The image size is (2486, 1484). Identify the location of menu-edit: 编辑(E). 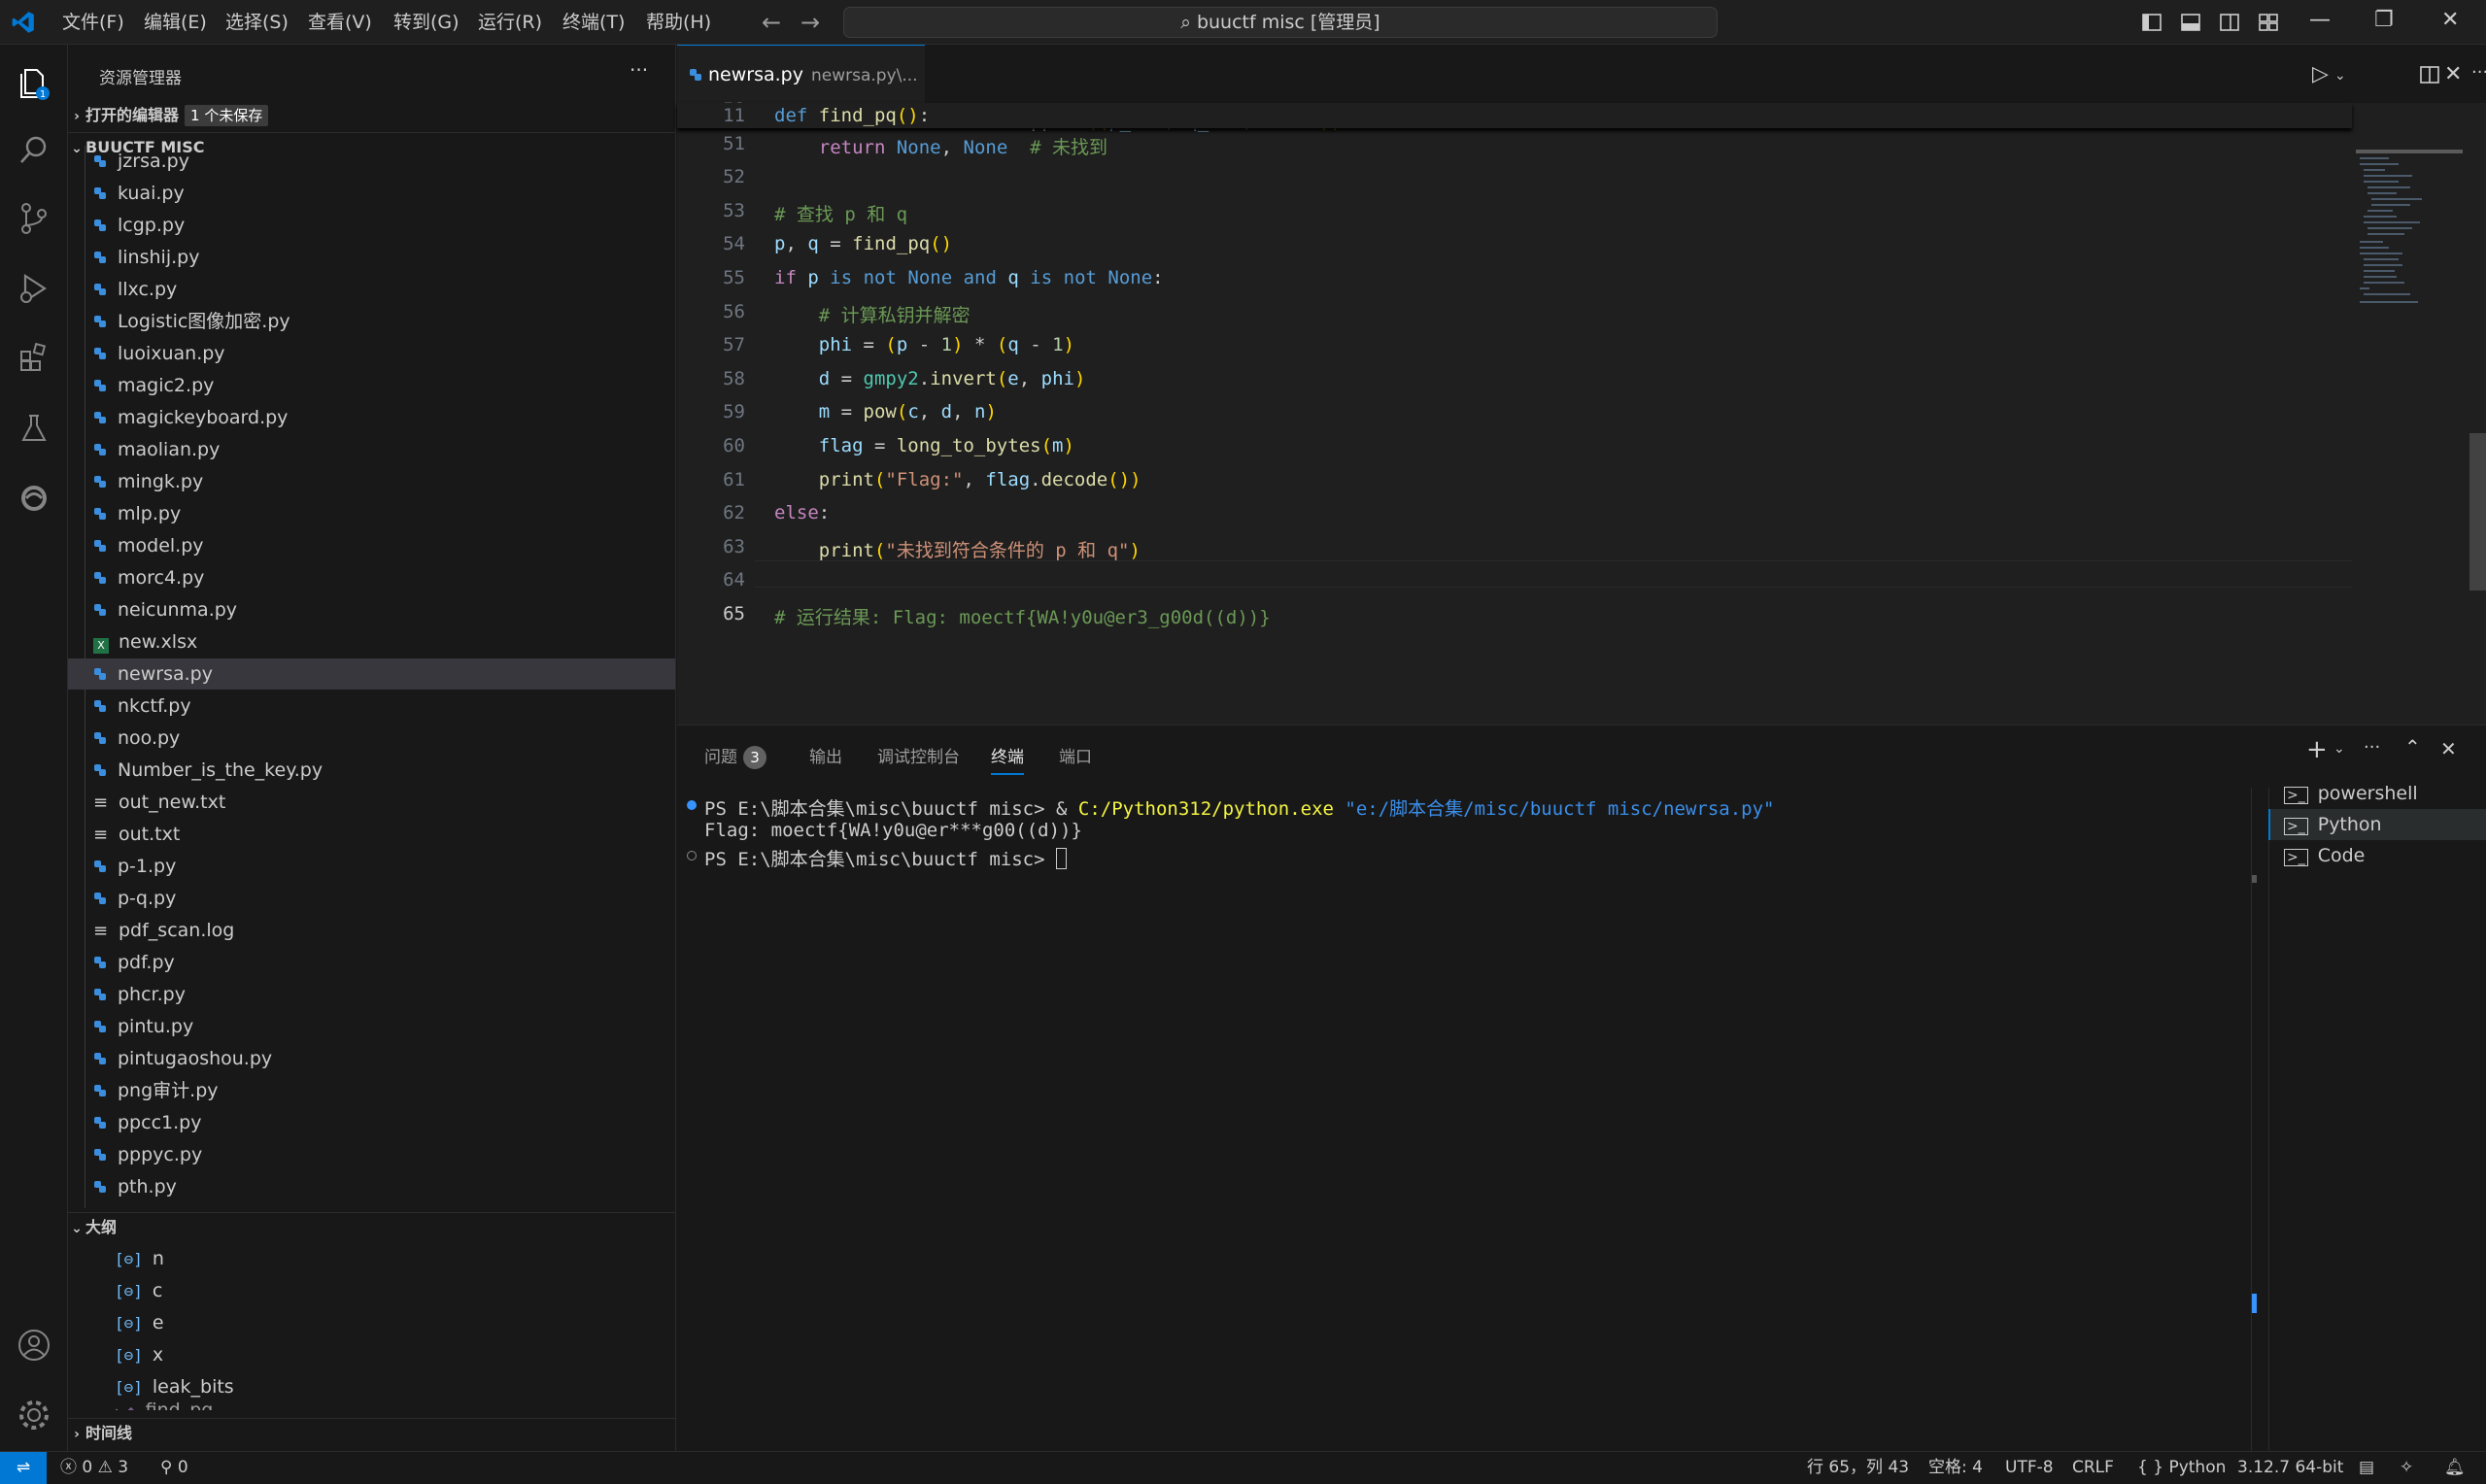
(175, 22).